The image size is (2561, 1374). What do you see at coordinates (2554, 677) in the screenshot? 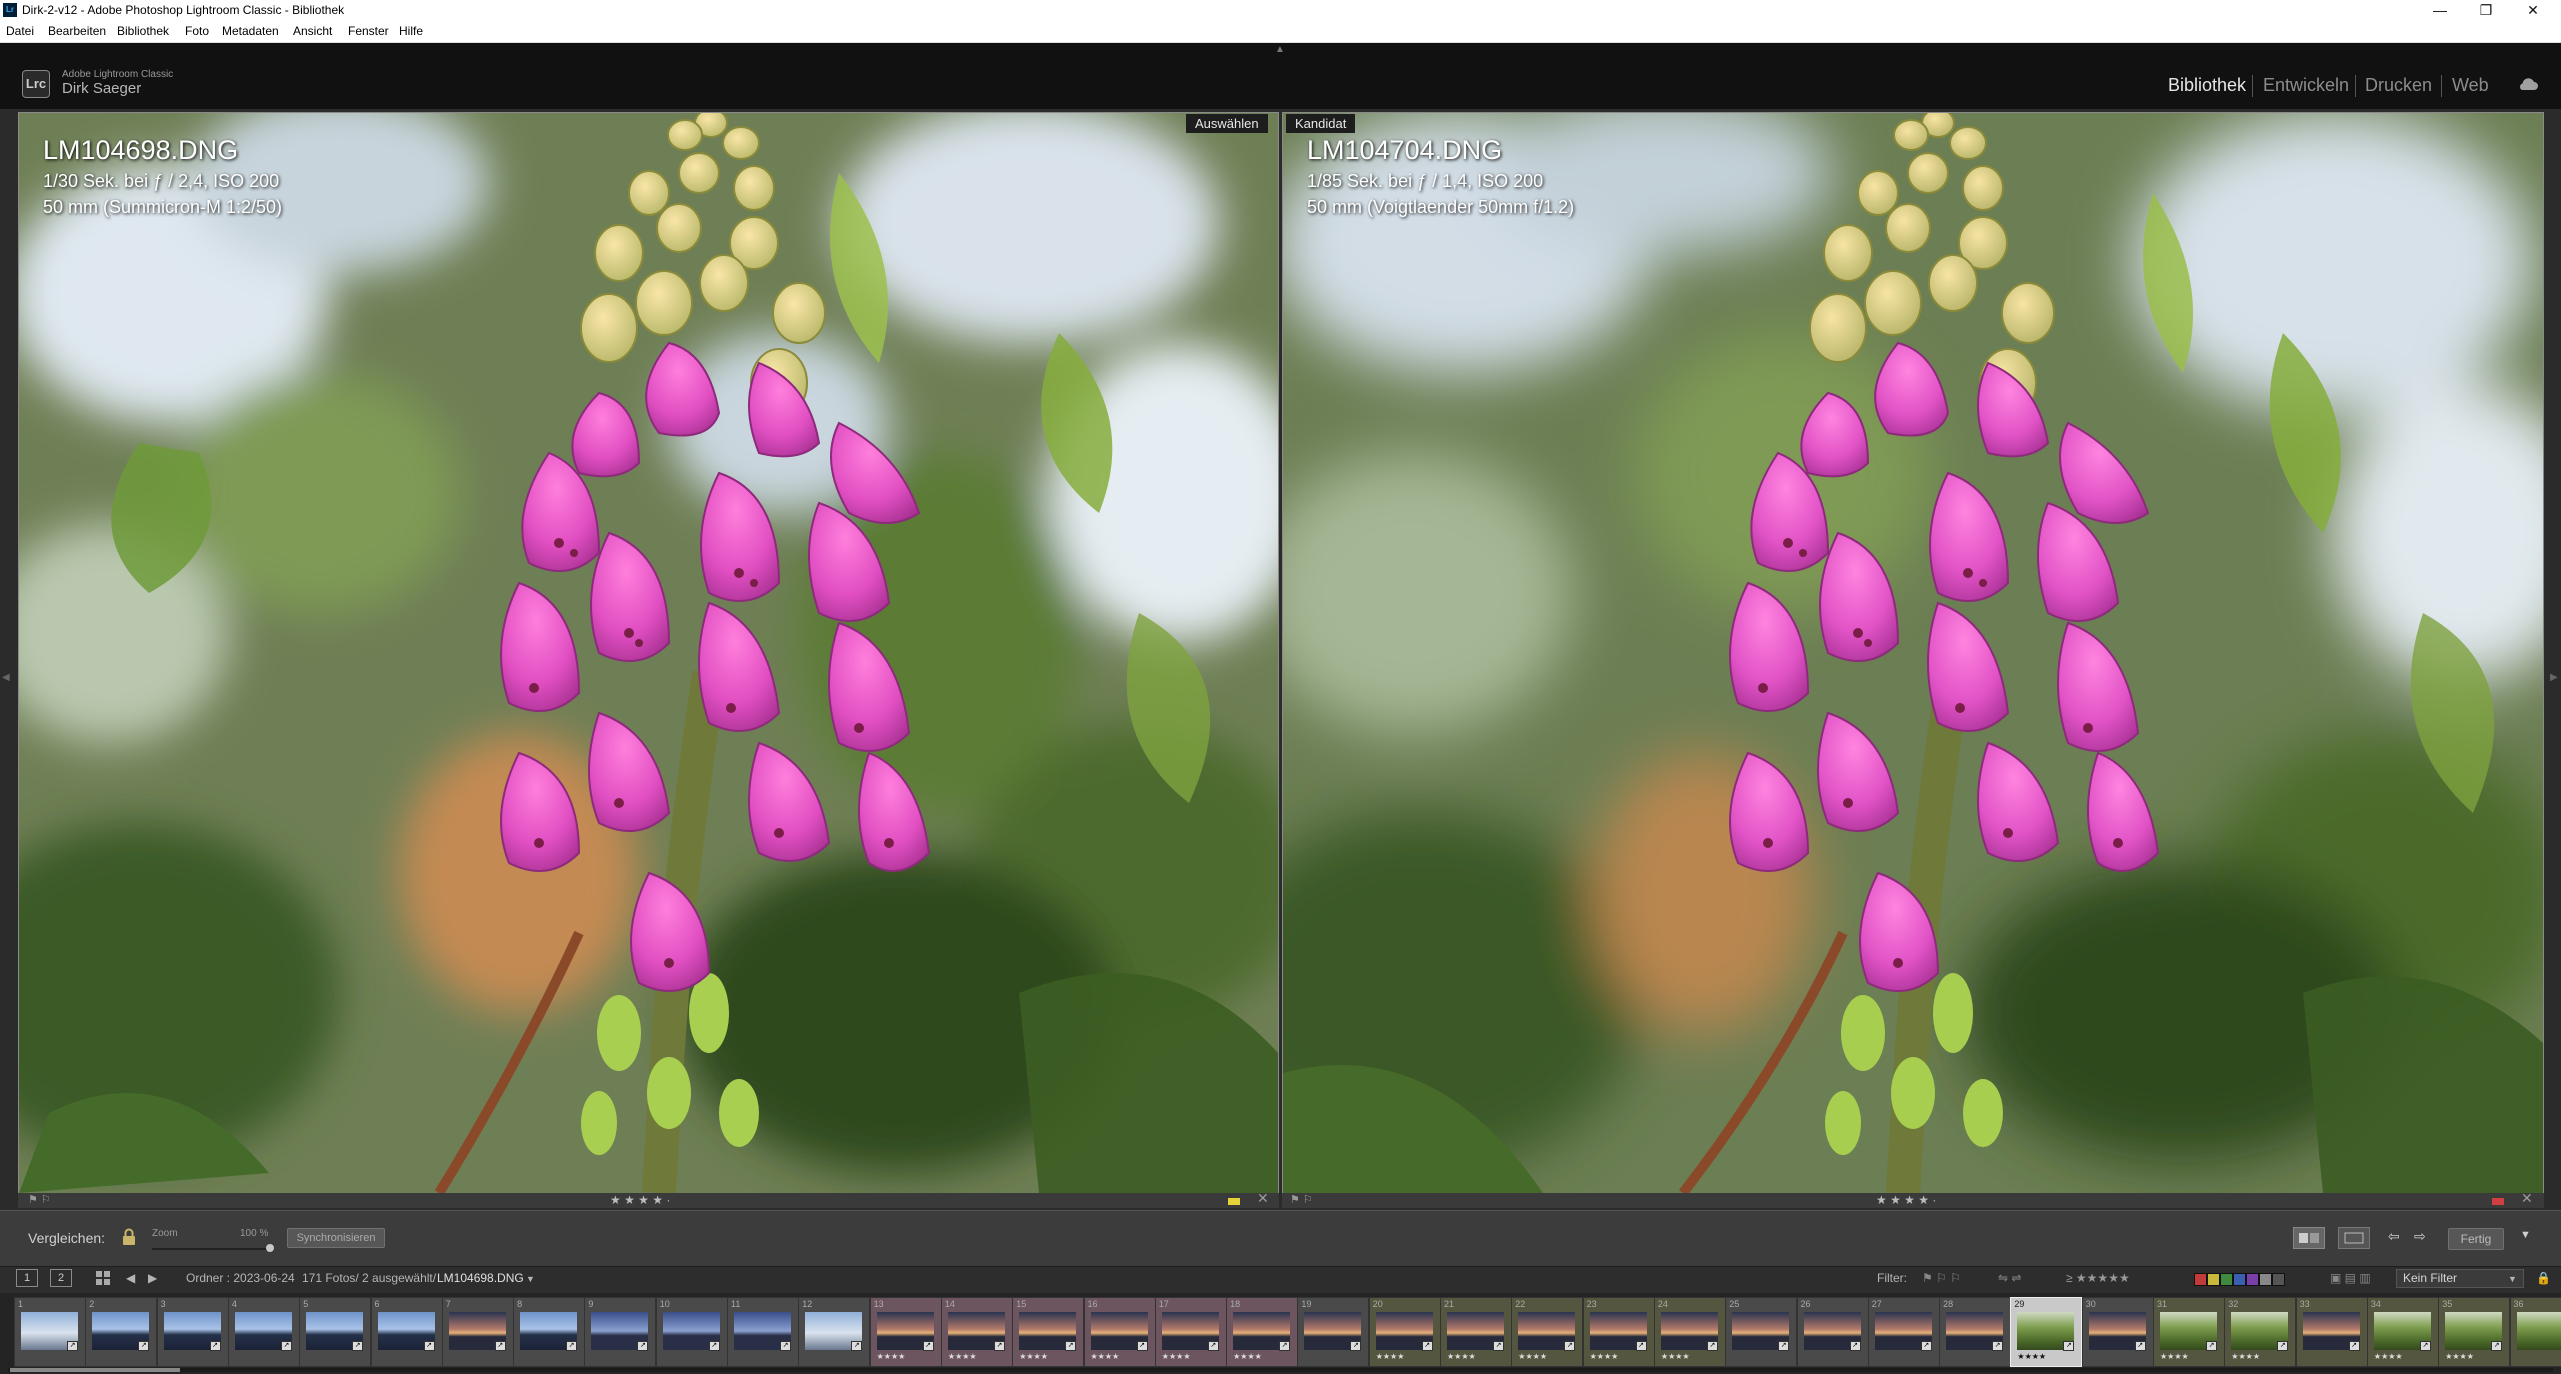
I see `collapse-right-panel-icon: ▶` at bounding box center [2554, 677].